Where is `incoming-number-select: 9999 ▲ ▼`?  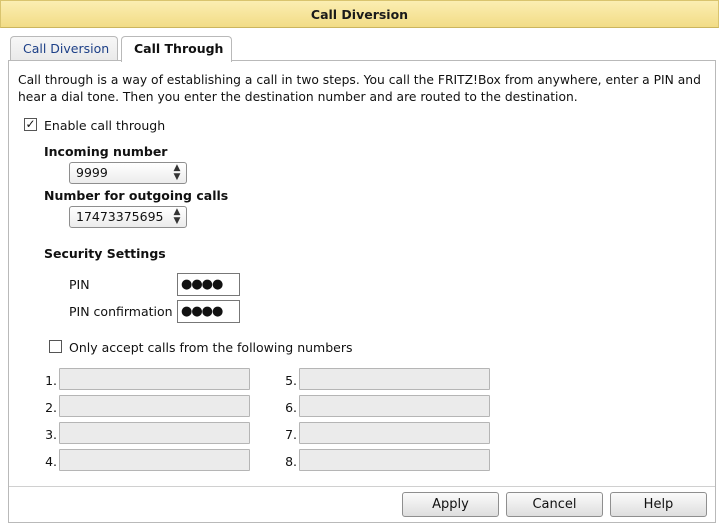
incoming-number-select: 9999 ▲ ▼ is located at coordinates (128, 173).